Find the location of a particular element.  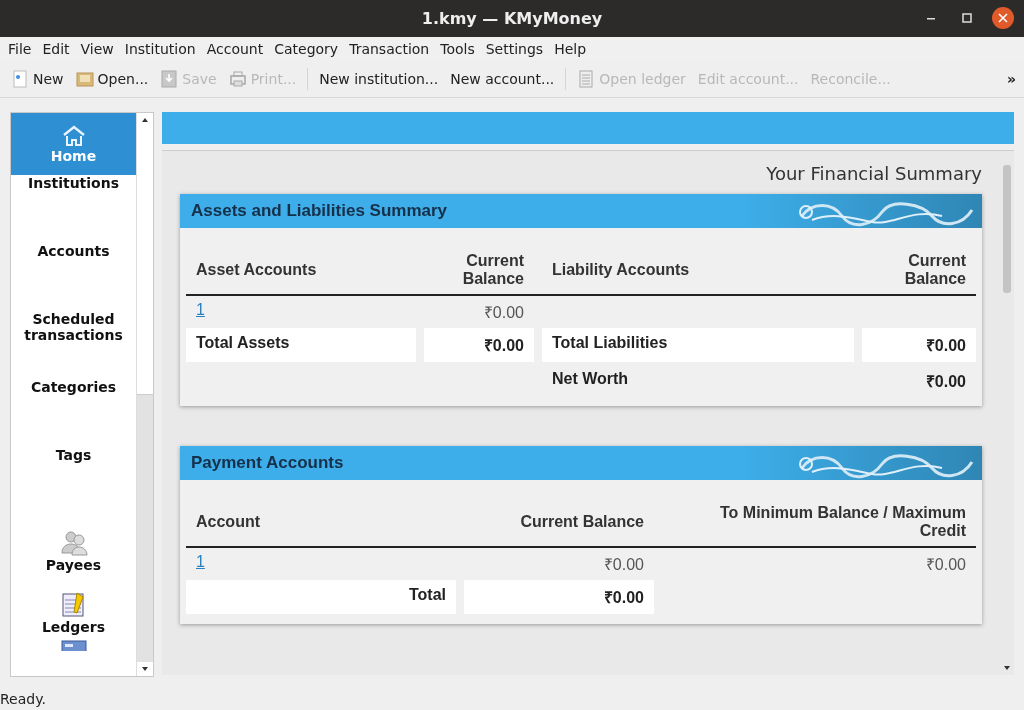

sidebar-item: Payees is located at coordinates (73, 546).